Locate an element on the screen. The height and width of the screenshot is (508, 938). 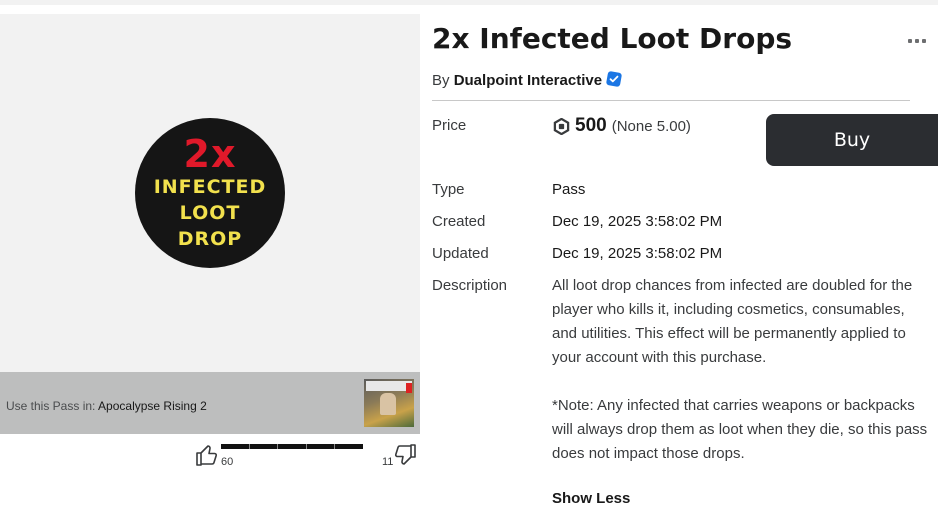
price-note: (None 5.00) is located at coordinates (651, 126).